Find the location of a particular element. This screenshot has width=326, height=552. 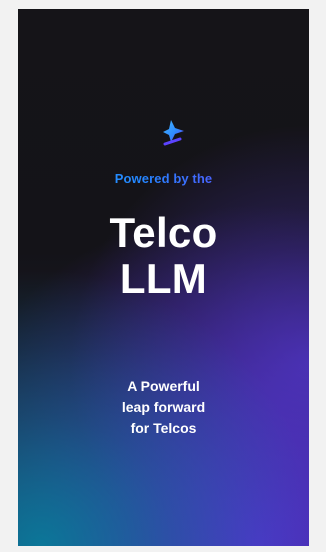

sparkle-icon is located at coordinates (173, 133).